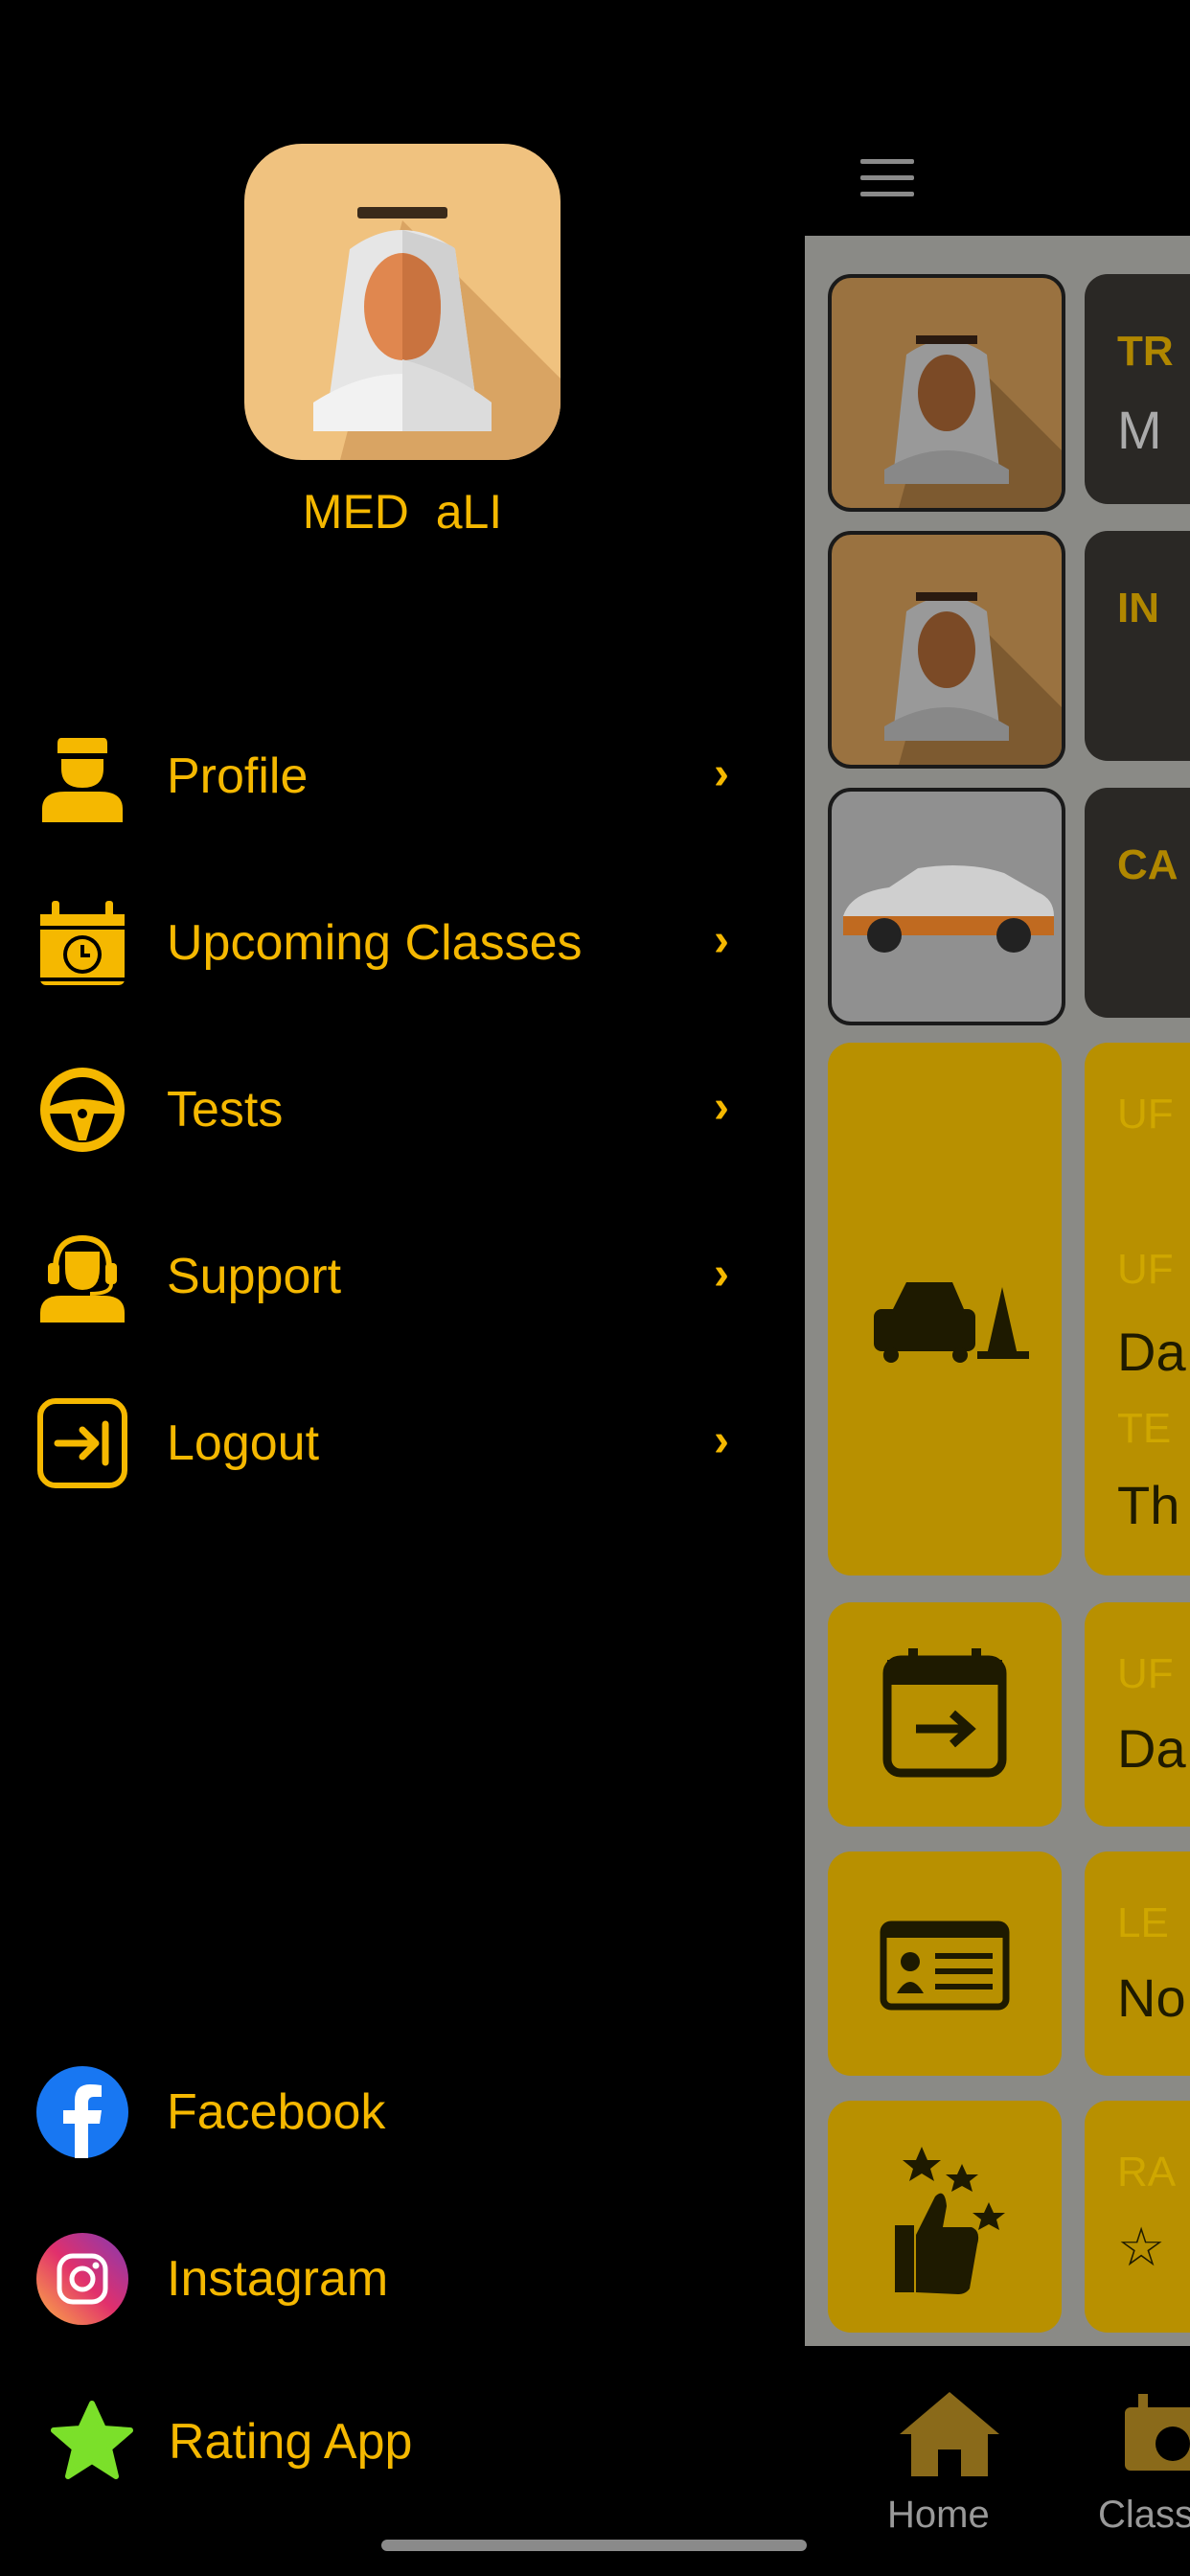 Image resolution: width=1190 pixels, height=2576 pixels. I want to click on instructor-card: IN, so click(1137, 646).